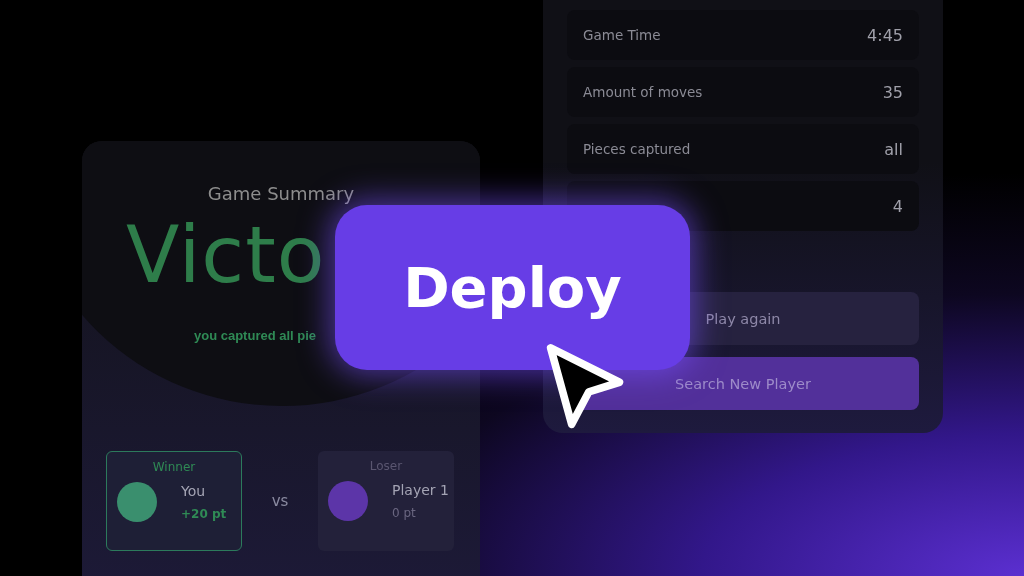 The height and width of the screenshot is (576, 1024). I want to click on stat-value: all, so click(893, 149).